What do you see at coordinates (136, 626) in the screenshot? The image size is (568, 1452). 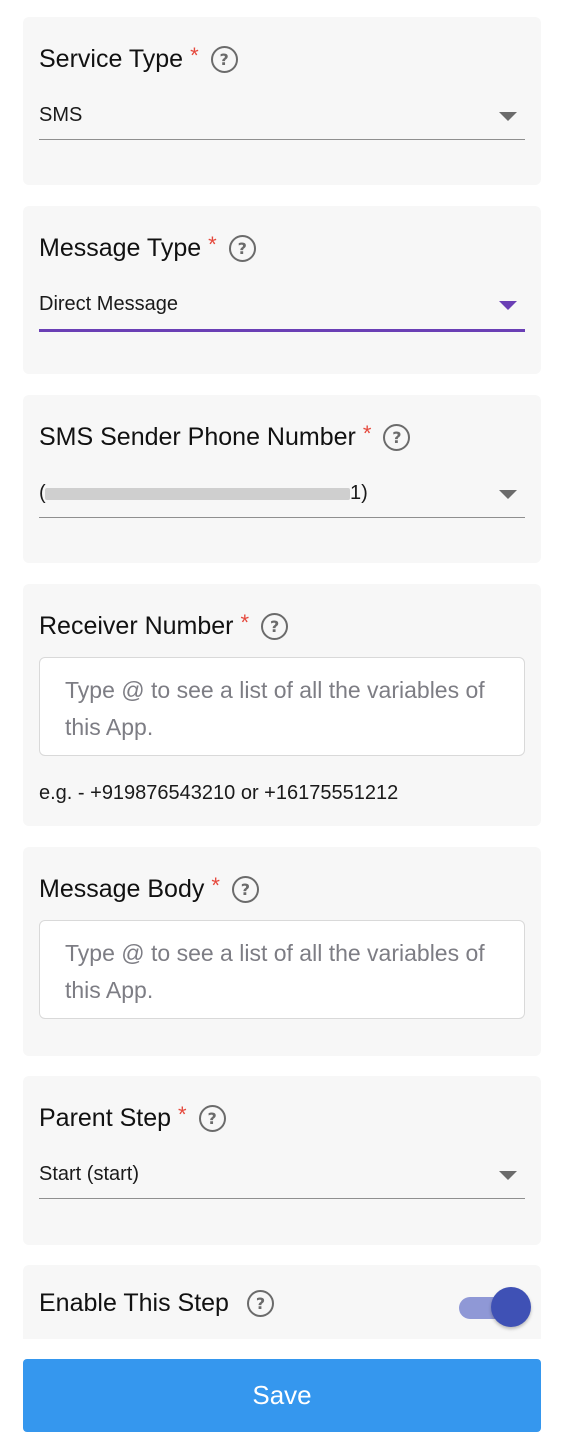 I see `receiver-number-label: Receiver Number` at bounding box center [136, 626].